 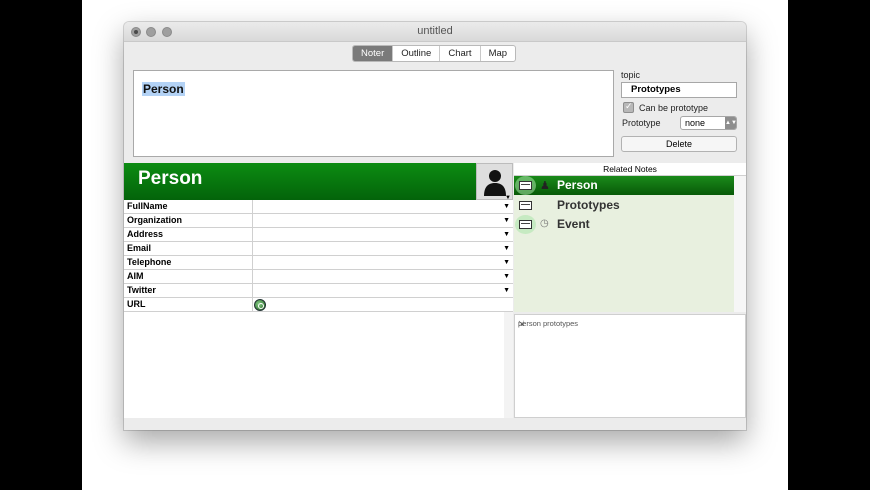 What do you see at coordinates (731, 123) in the screenshot?
I see `select-arrows-icon: ▲▼` at bounding box center [731, 123].